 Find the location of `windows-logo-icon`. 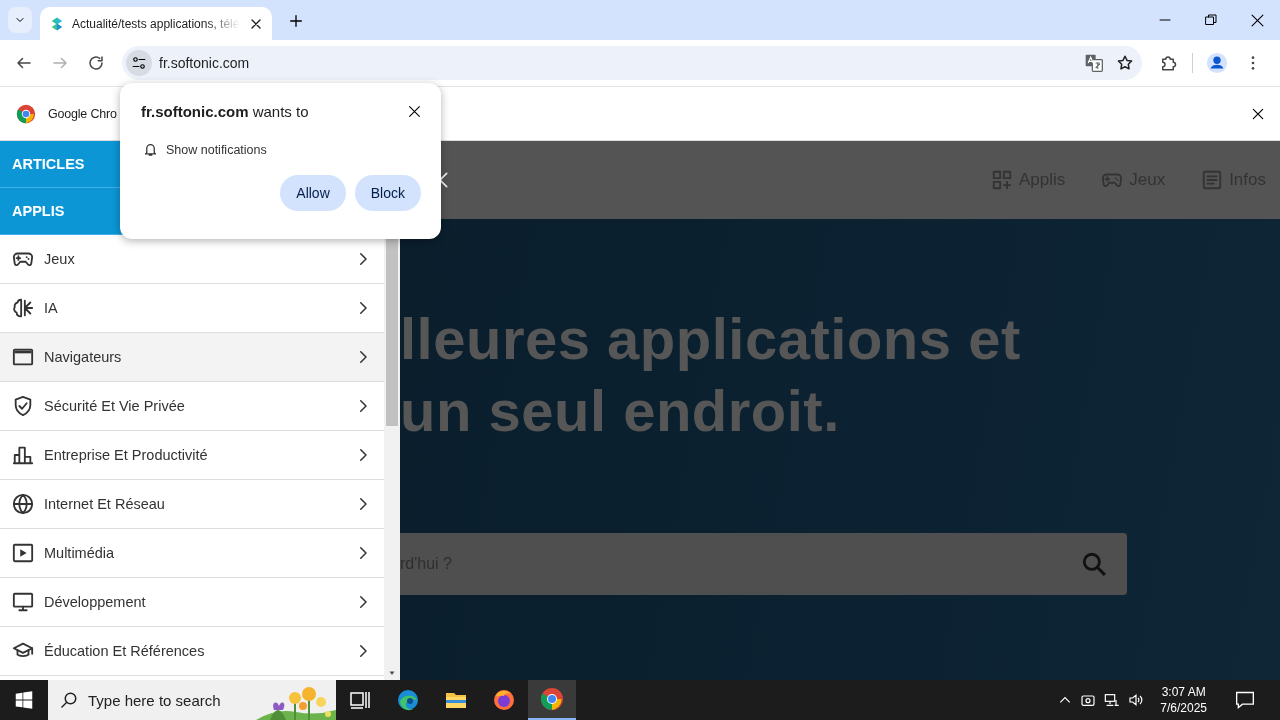

windows-logo-icon is located at coordinates (24, 700).